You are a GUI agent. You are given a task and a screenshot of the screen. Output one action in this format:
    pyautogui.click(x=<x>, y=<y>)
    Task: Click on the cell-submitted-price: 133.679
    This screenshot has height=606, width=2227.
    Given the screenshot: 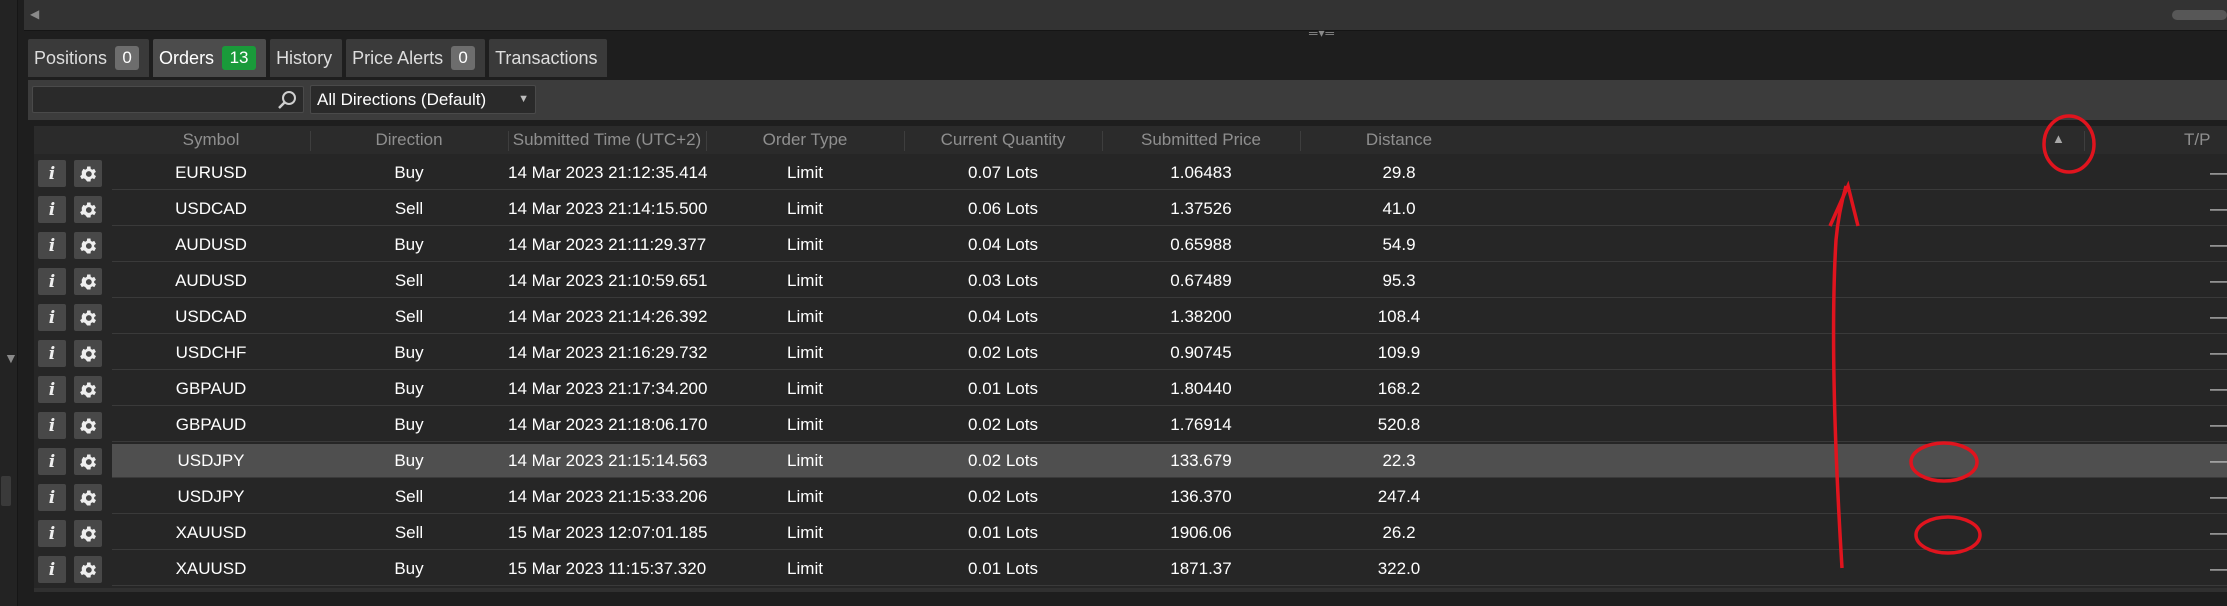 What is the action you would take?
    pyautogui.click(x=1201, y=460)
    